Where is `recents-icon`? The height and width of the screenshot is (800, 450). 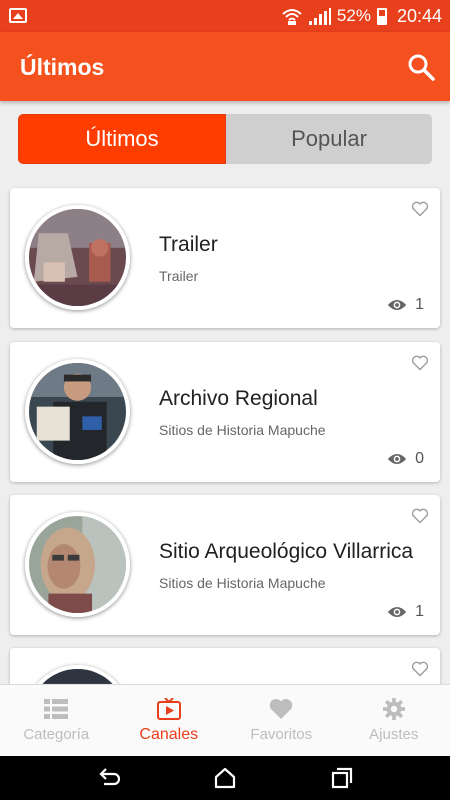 recents-icon is located at coordinates (342, 778).